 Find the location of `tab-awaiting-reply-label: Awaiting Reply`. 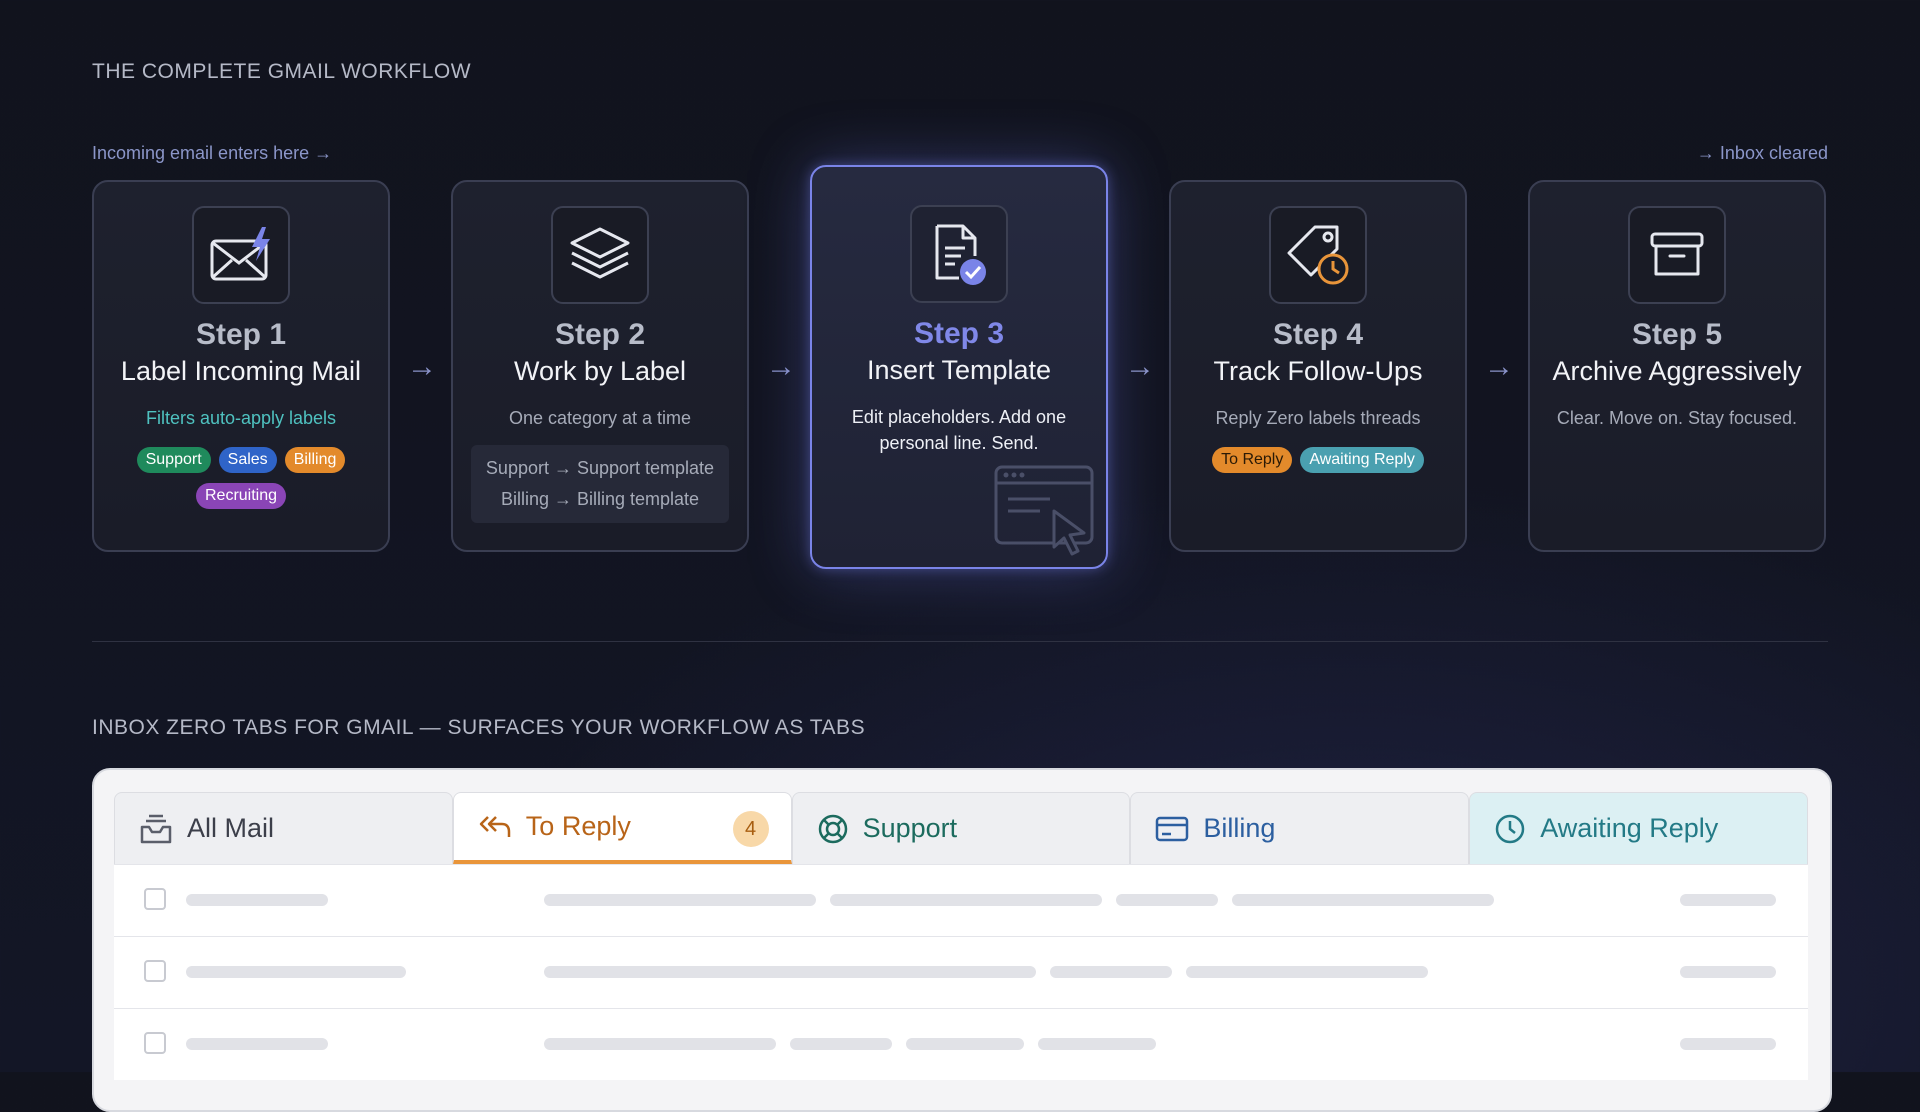

tab-awaiting-reply-label: Awaiting Reply is located at coordinates (1629, 828).